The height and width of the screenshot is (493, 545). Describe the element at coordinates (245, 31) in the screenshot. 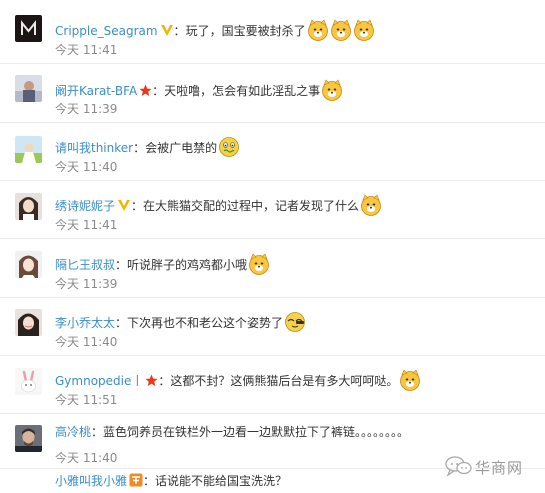

I see `comment-text: 玩了，国宝要被封杀了` at that location.